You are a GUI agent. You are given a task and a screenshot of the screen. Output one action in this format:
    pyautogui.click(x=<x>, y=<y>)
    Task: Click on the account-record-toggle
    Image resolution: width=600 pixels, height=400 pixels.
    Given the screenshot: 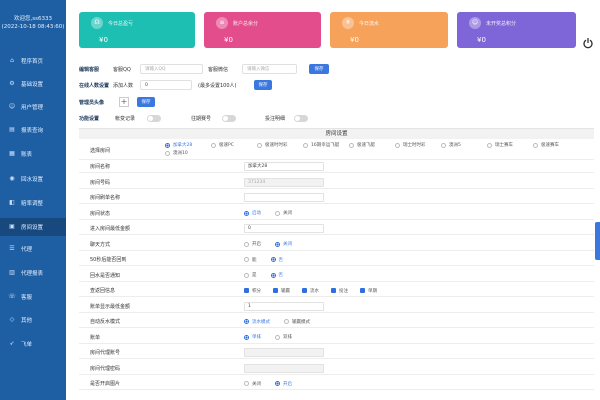 What is the action you would take?
    pyautogui.click(x=154, y=118)
    